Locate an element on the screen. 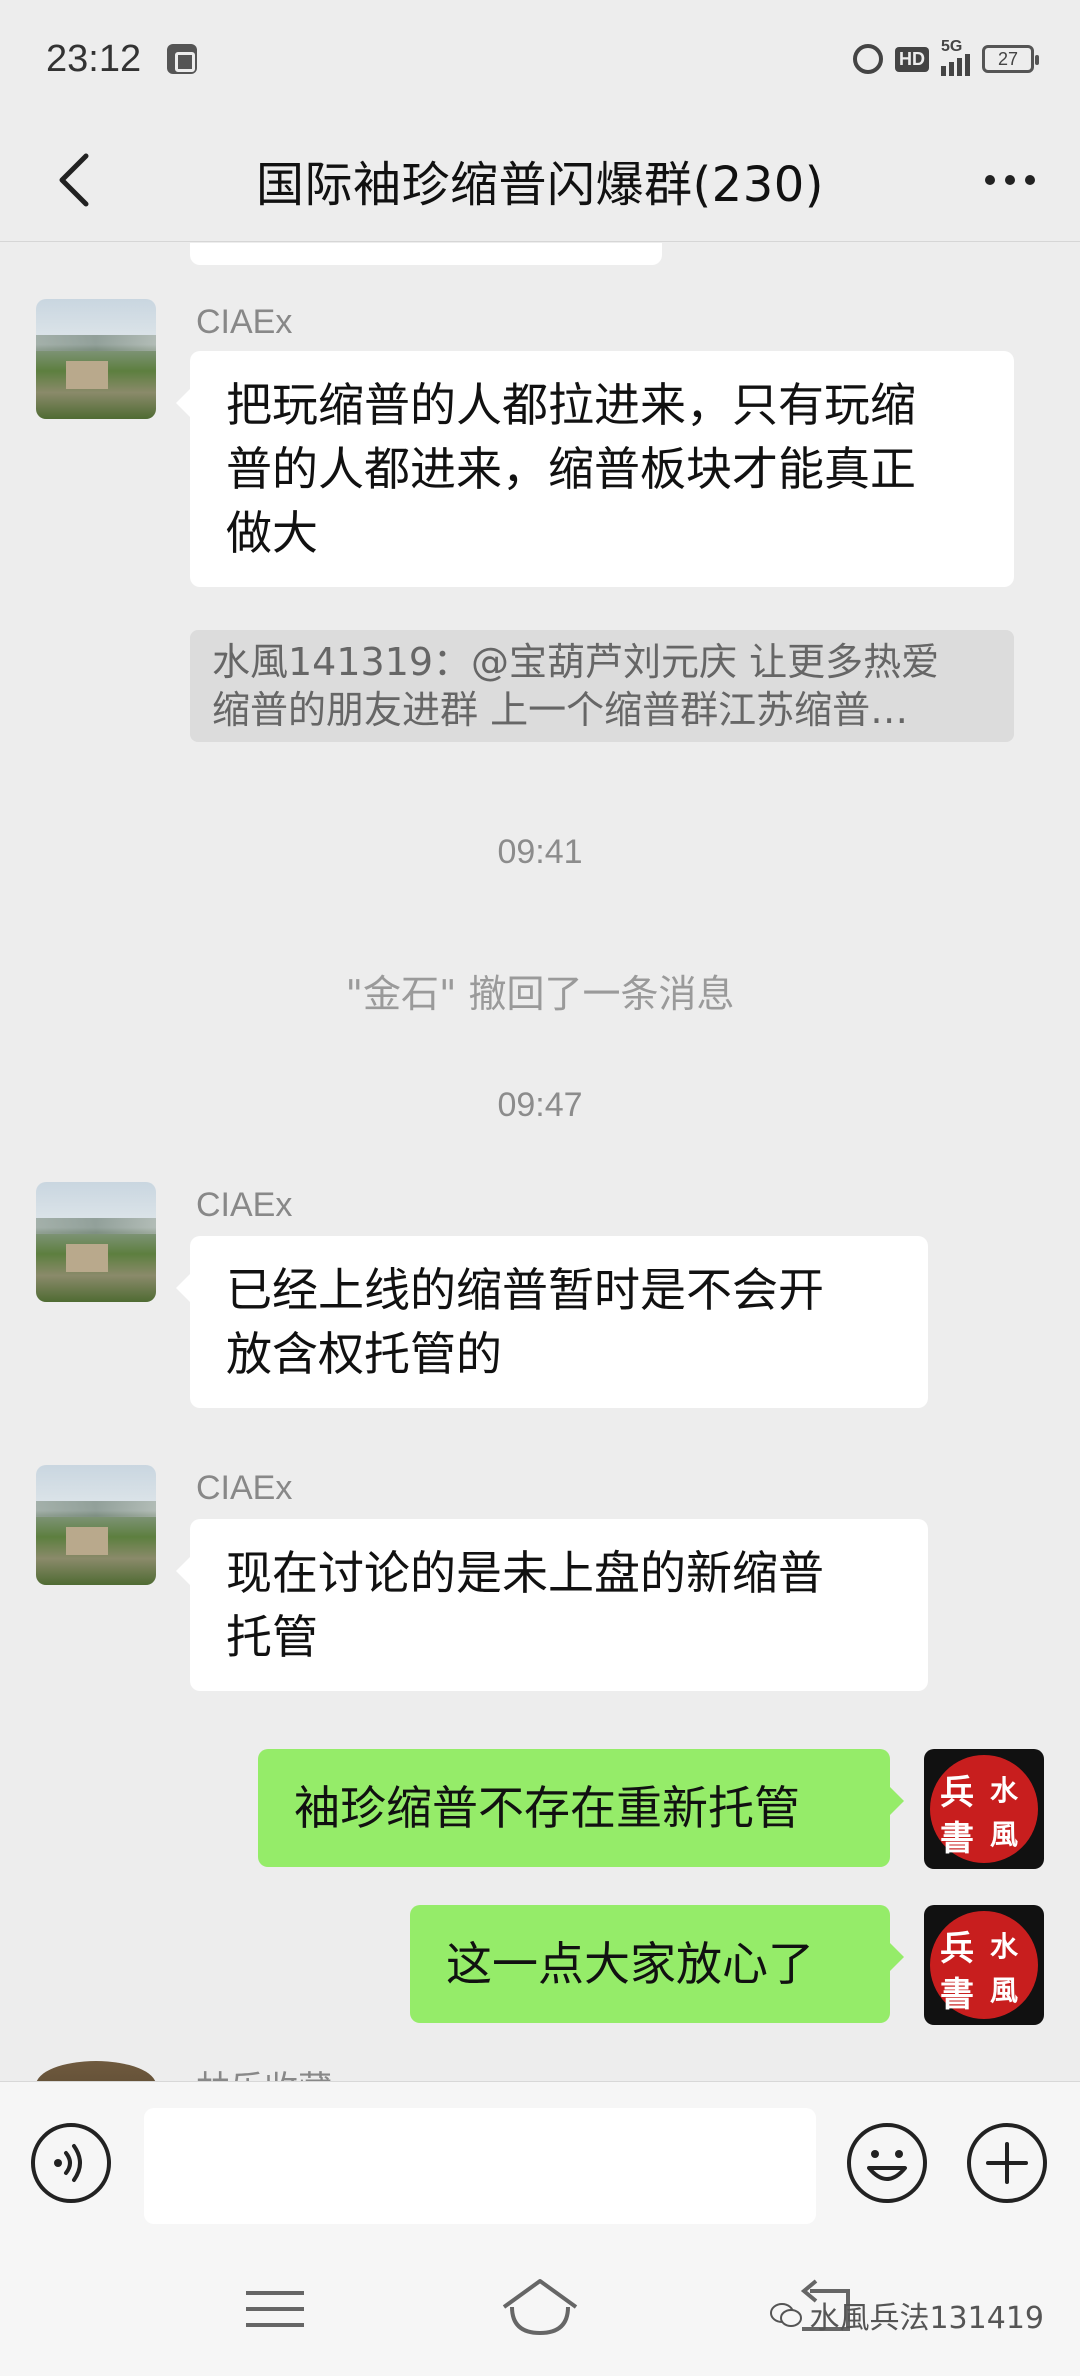  battery-icon: 27 is located at coordinates (1010, 59).